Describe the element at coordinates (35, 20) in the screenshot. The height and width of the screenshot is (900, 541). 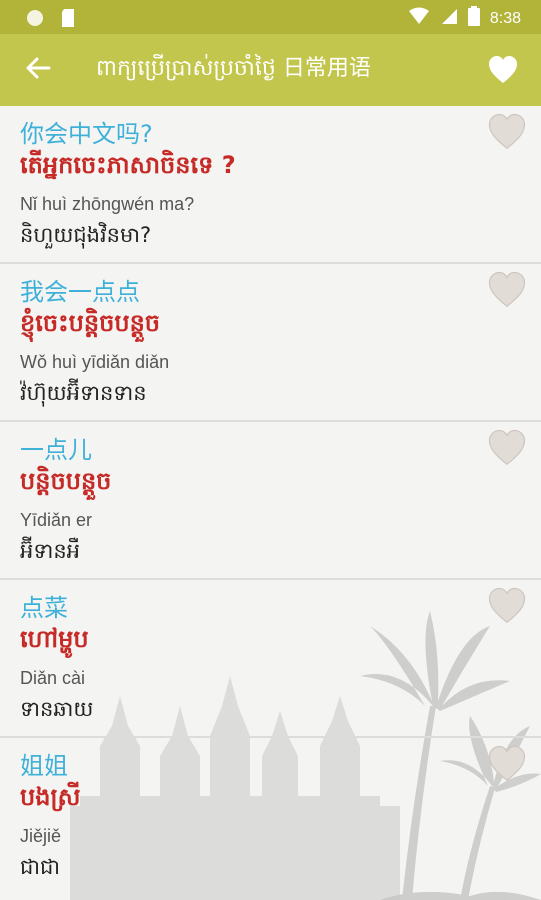
I see `notification-dot-icon` at that location.